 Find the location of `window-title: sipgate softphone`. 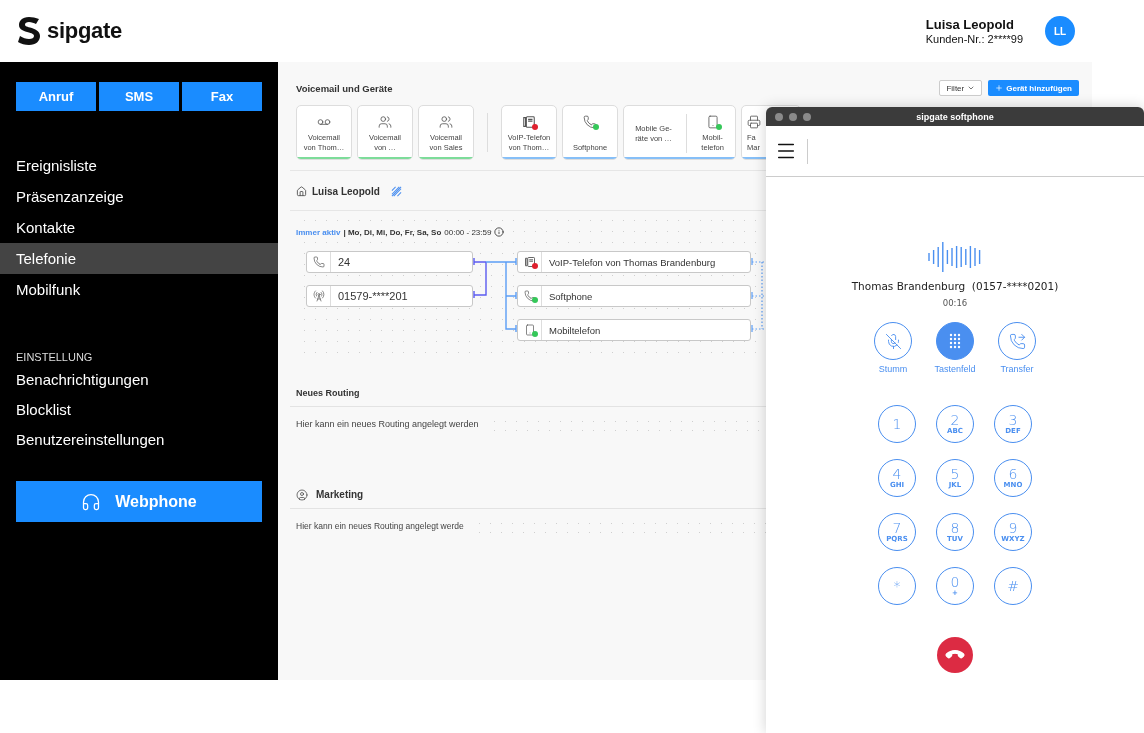

window-title: sipgate softphone is located at coordinates (955, 116).